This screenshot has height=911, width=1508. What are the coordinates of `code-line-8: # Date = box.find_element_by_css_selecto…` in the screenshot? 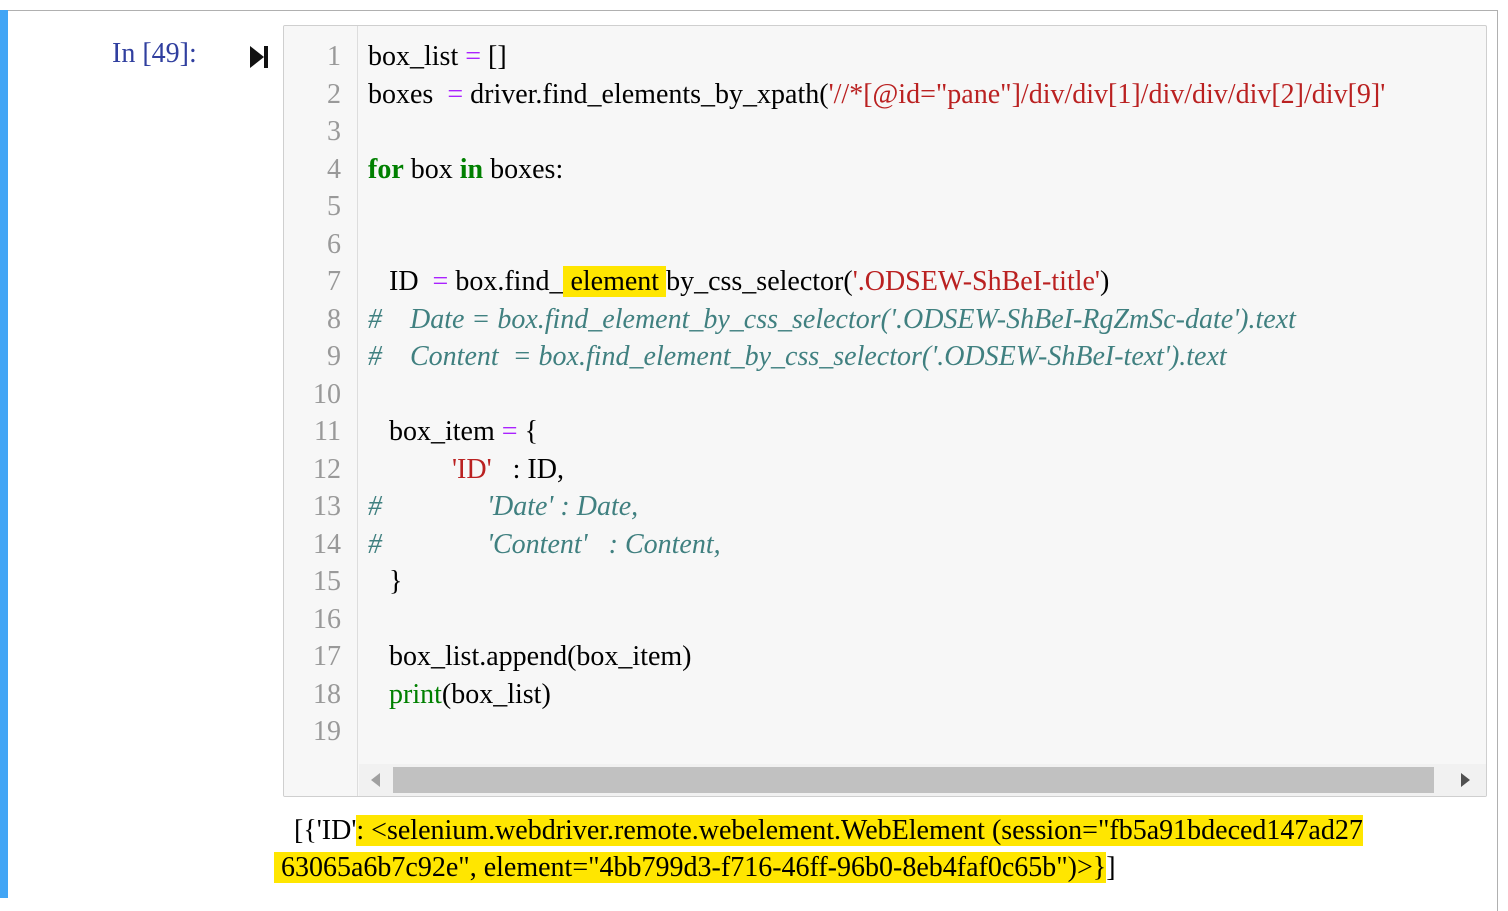 It's located at (832, 319).